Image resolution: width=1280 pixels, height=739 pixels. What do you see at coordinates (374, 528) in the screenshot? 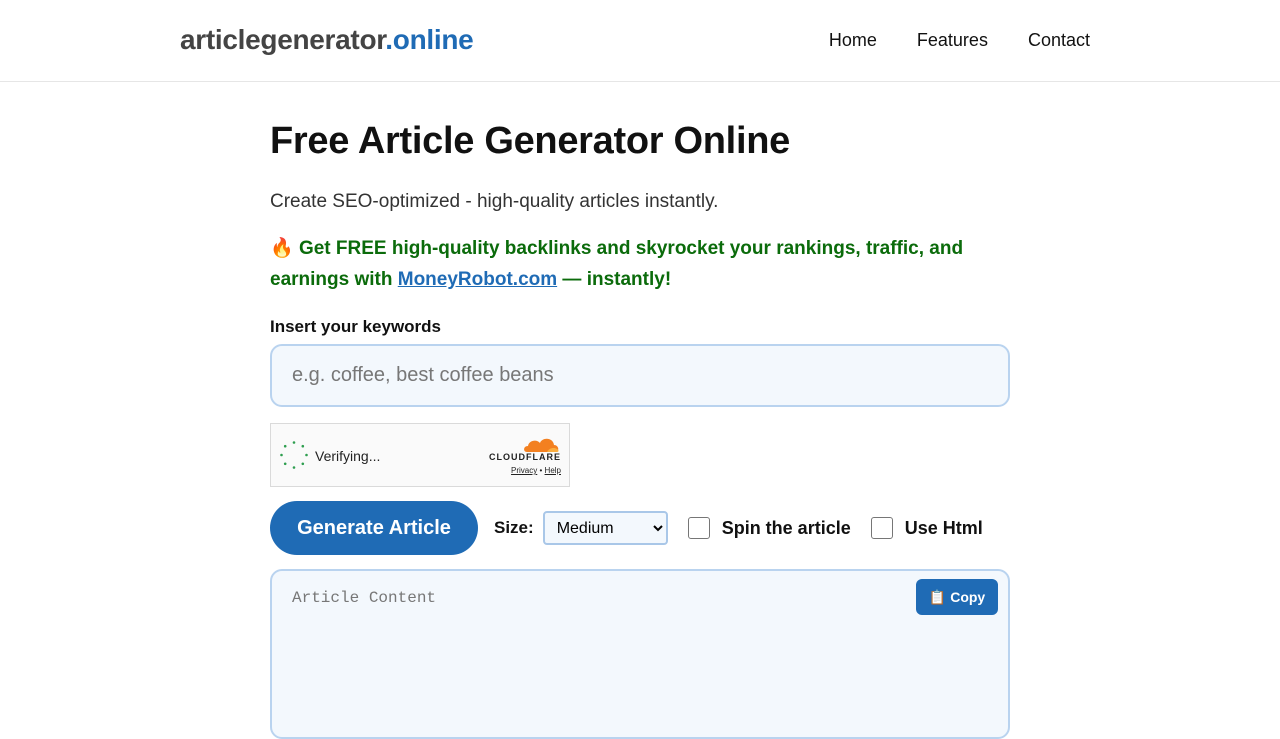
I see `generate-article-button: Generate Article` at bounding box center [374, 528].